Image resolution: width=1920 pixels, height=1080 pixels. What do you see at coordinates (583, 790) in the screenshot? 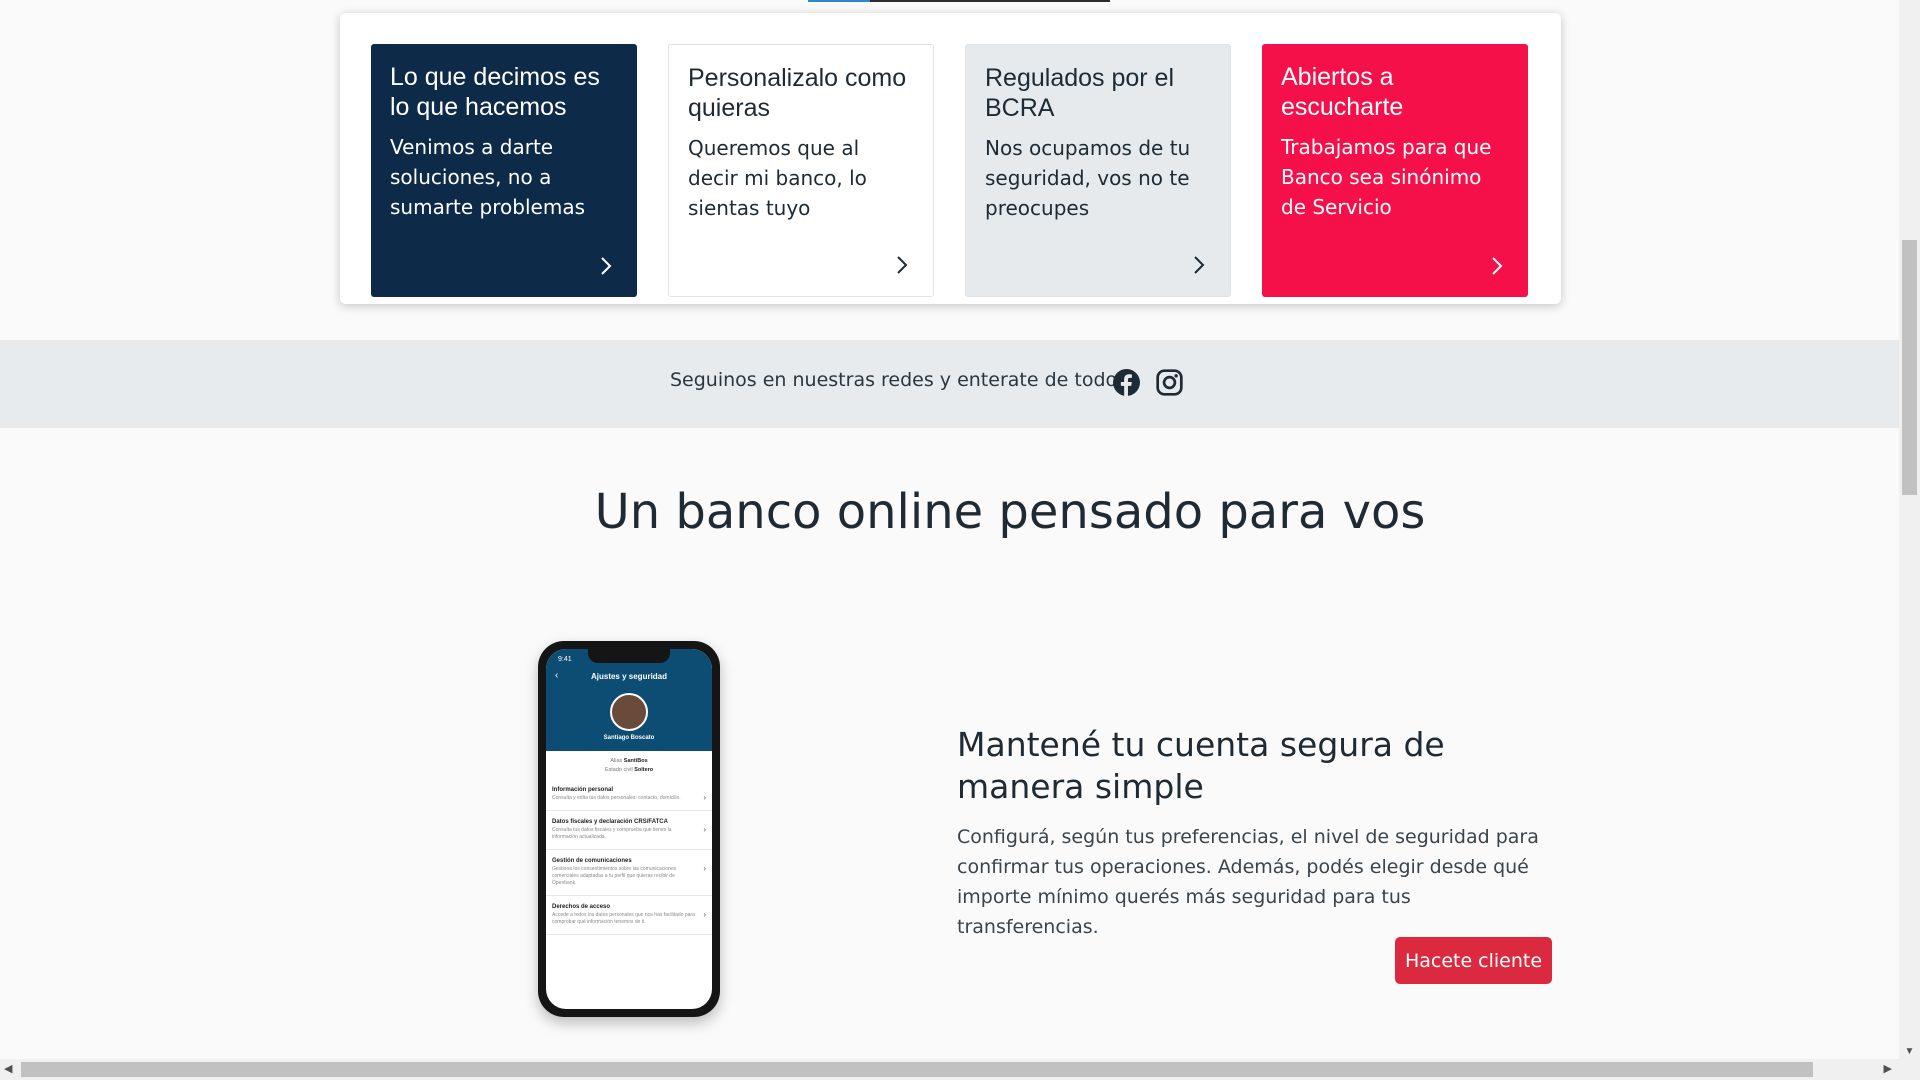
I see `phone-item-title: Información personal` at bounding box center [583, 790].